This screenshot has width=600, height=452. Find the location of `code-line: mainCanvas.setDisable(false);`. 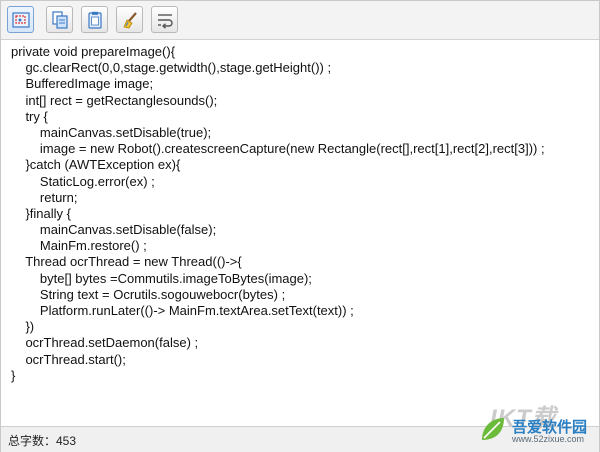

code-line: mainCanvas.setDisable(false); is located at coordinates (114, 230).